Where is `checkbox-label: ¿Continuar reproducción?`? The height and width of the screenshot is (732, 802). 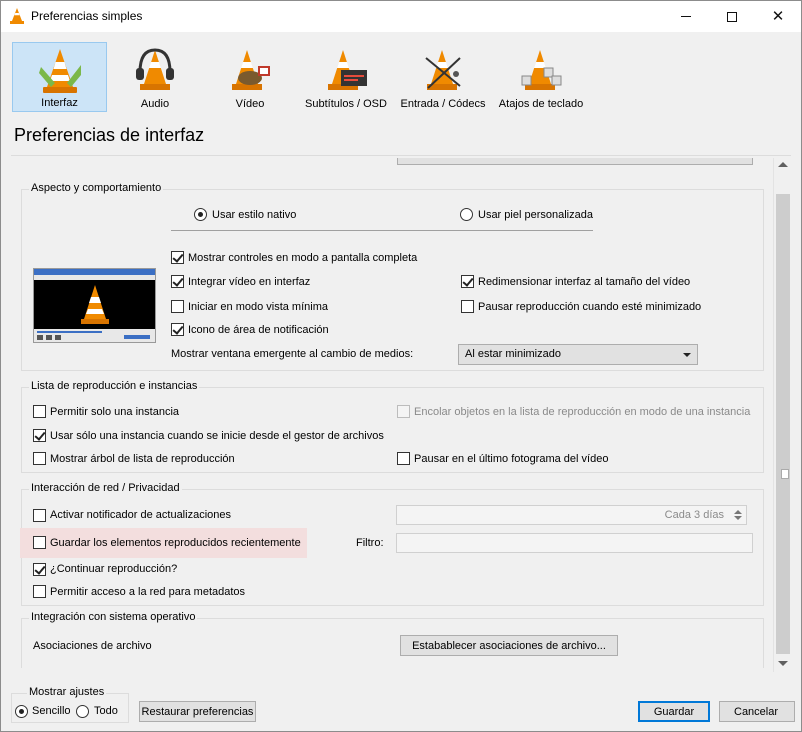
checkbox-label: ¿Continuar reproducción? is located at coordinates (114, 569).